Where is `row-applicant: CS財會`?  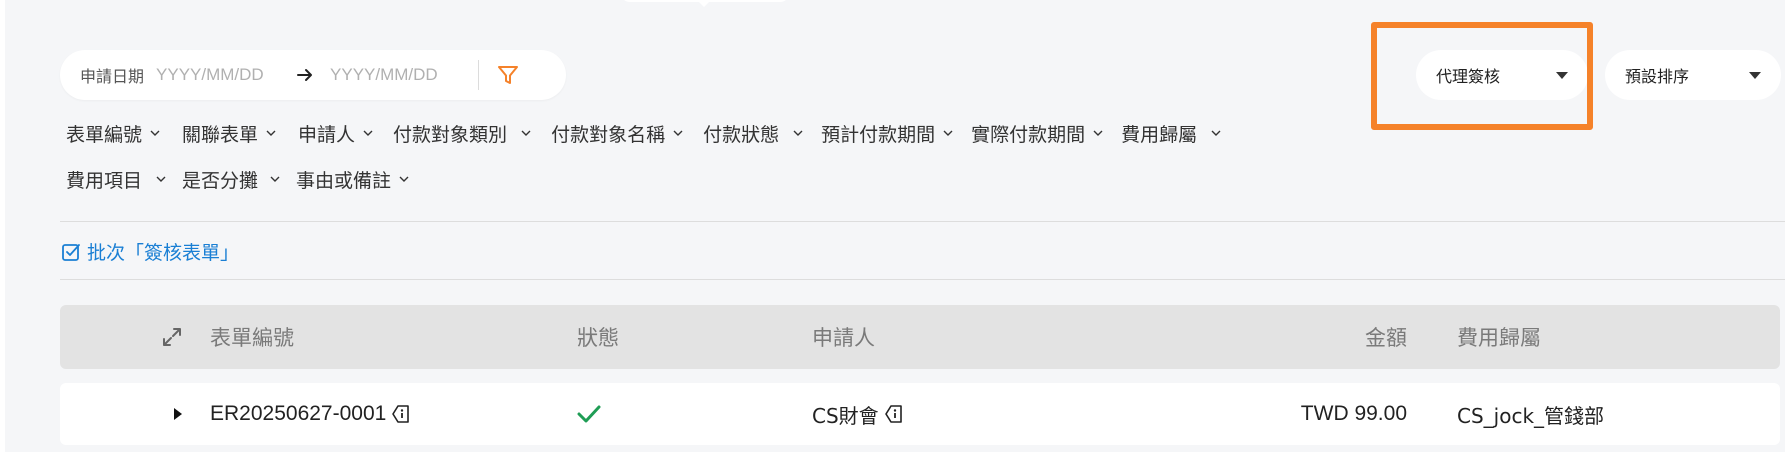 row-applicant: CS財會 is located at coordinates (858, 414).